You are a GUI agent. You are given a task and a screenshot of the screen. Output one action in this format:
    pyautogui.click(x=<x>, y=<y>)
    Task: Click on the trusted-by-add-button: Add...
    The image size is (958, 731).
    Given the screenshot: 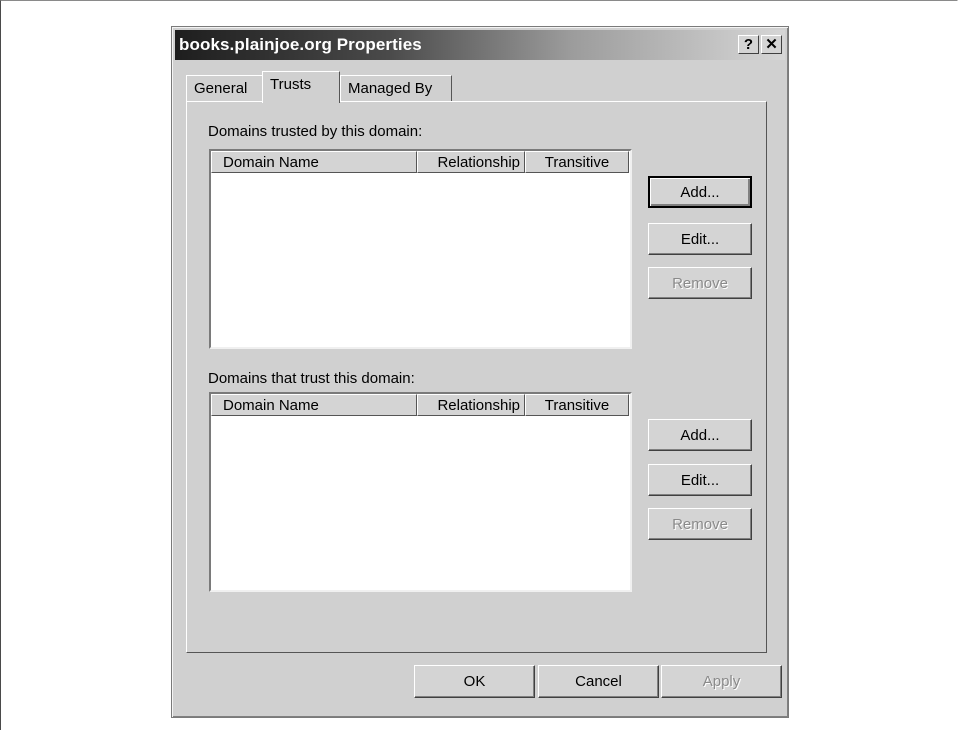 What is the action you would take?
    pyautogui.click(x=700, y=192)
    